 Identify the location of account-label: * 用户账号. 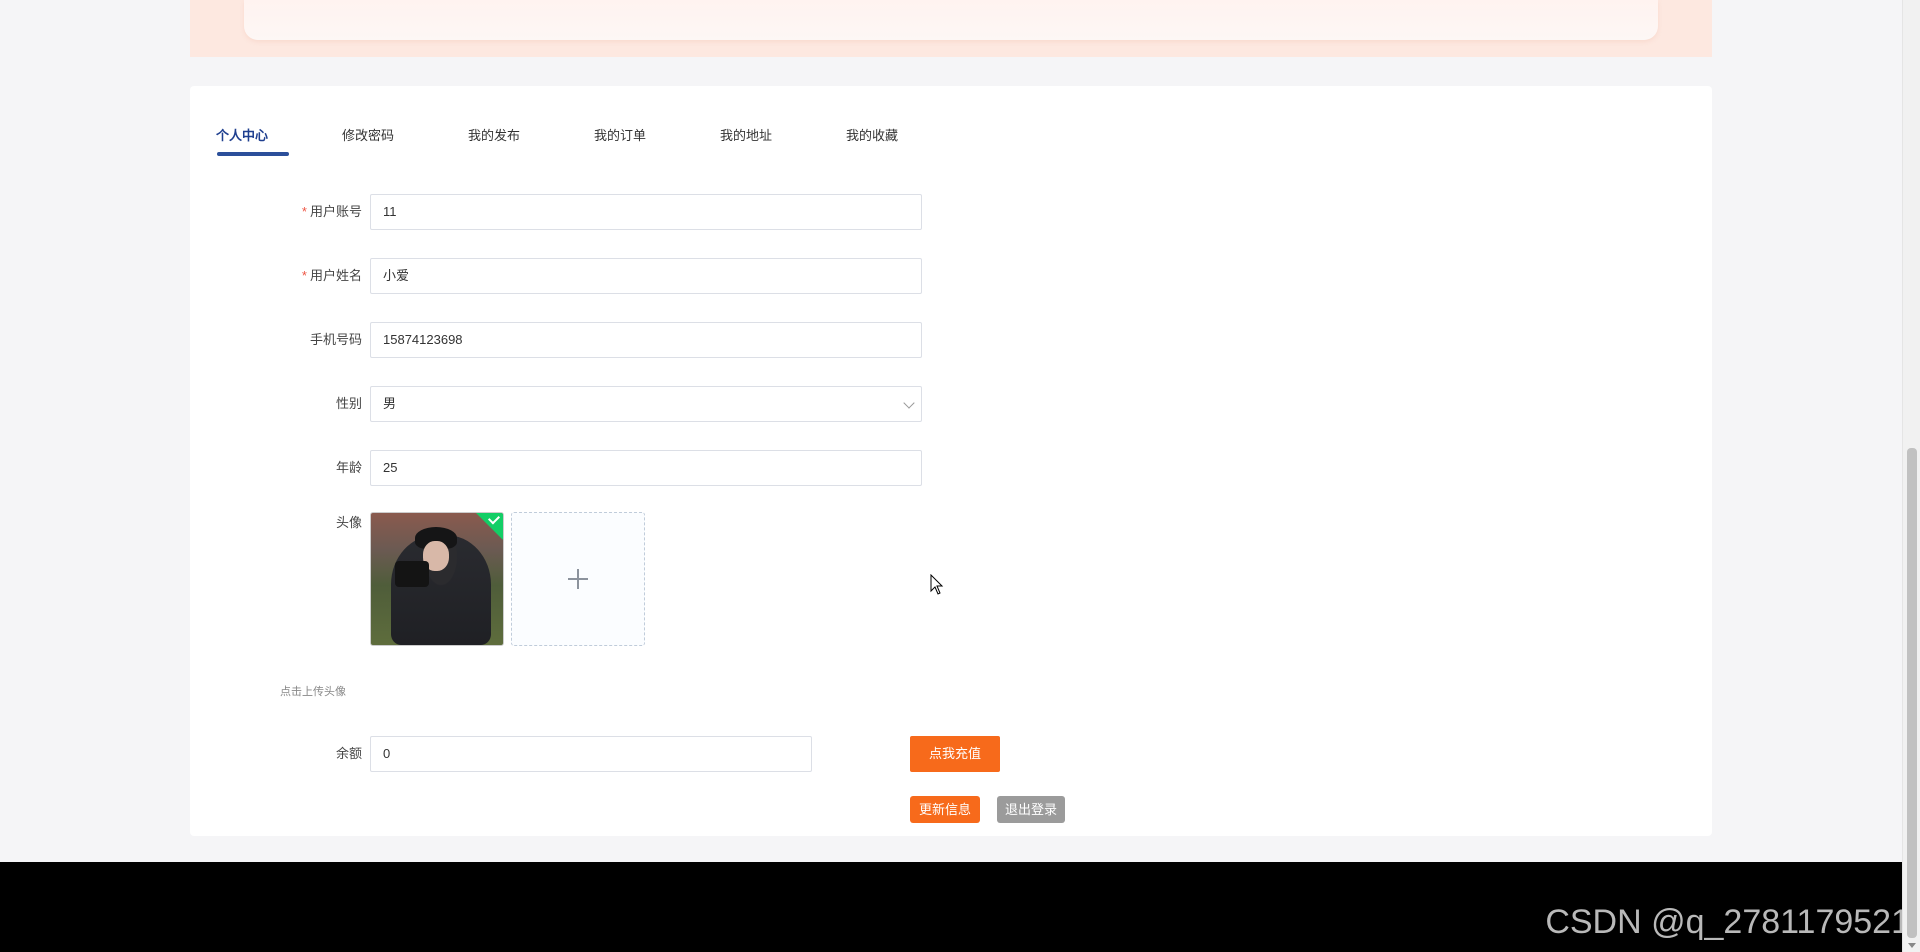
(331, 211).